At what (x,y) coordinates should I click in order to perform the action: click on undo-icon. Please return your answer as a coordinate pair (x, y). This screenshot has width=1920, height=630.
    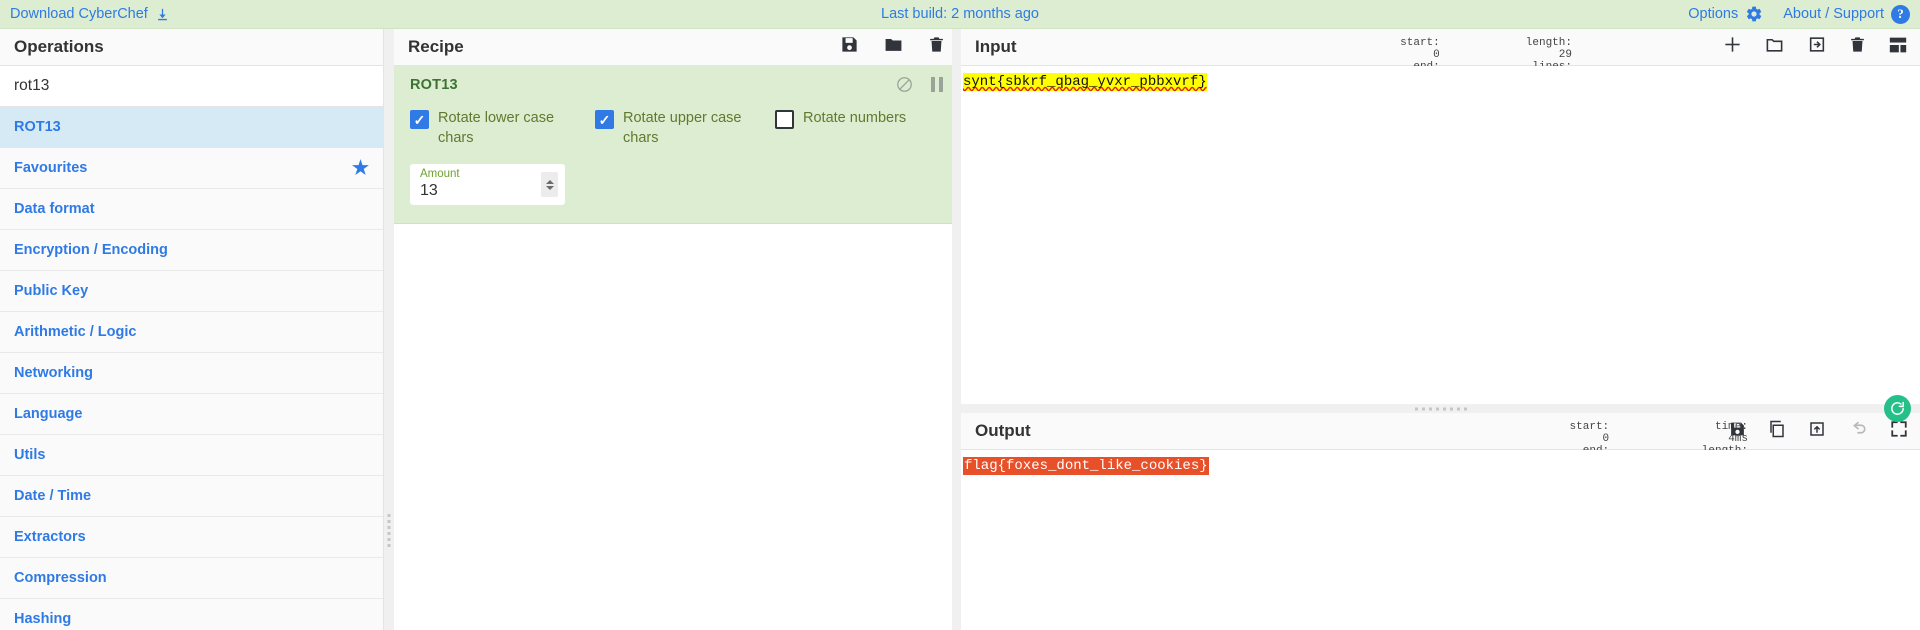
    Looking at the image, I should click on (1858, 431).